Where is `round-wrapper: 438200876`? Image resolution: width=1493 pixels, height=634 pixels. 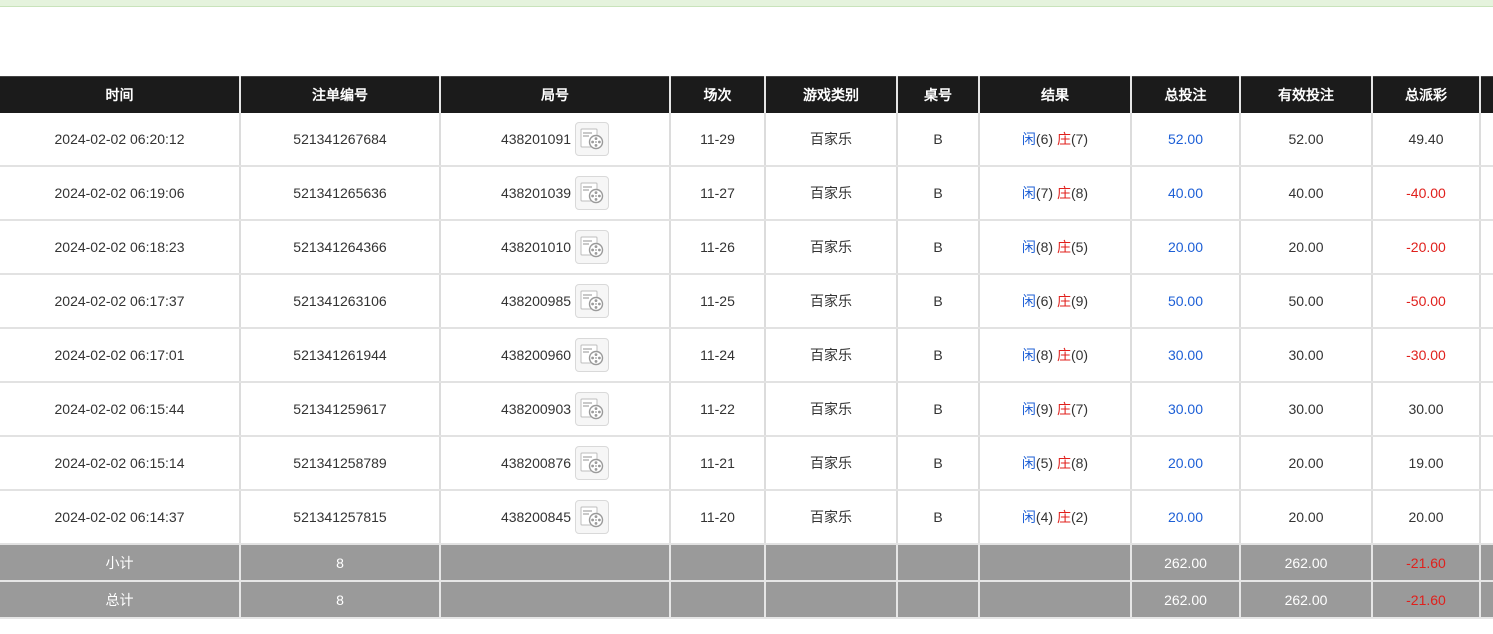 round-wrapper: 438200876 is located at coordinates (555, 463).